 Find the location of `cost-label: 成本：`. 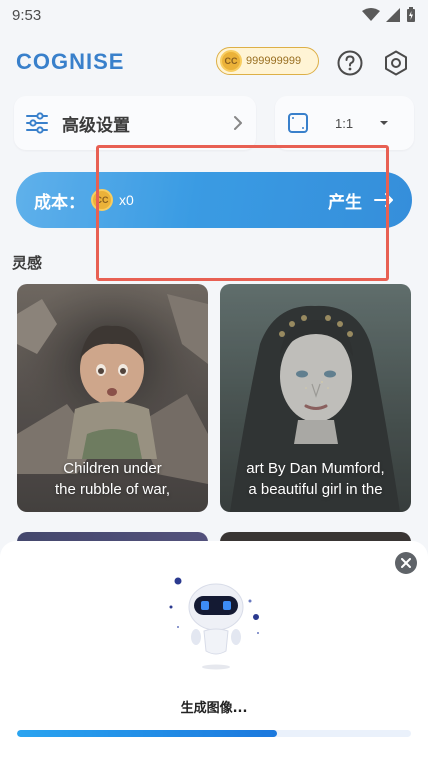

cost-label: 成本： is located at coordinates (59, 202).